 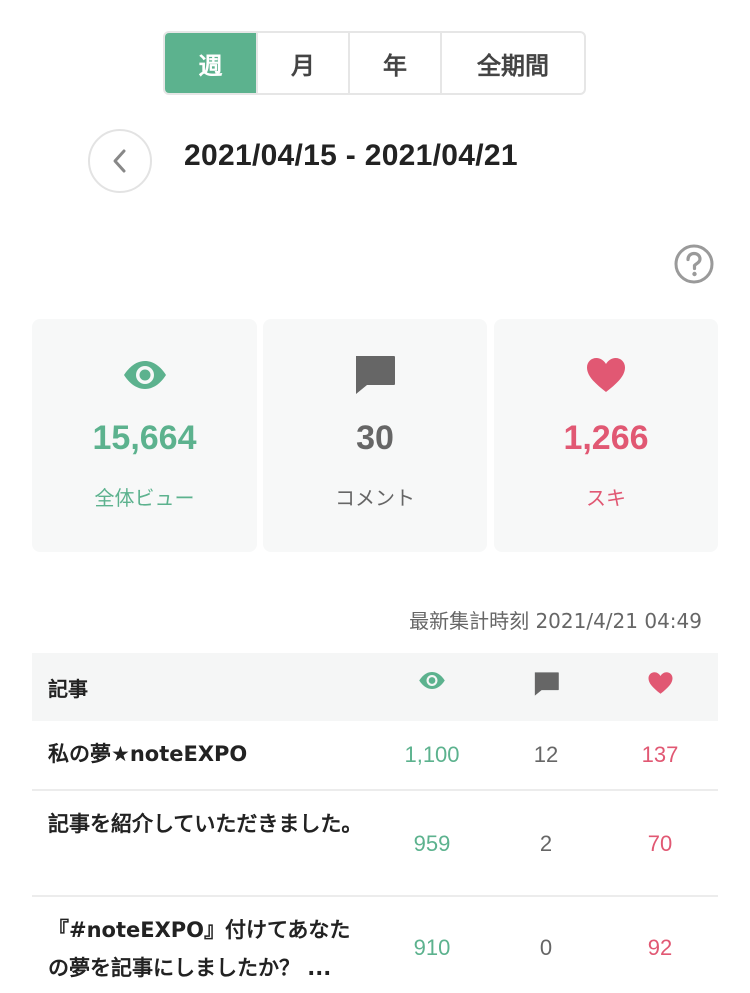 What do you see at coordinates (432, 680) in the screenshot?
I see `views-column-eye-icon` at bounding box center [432, 680].